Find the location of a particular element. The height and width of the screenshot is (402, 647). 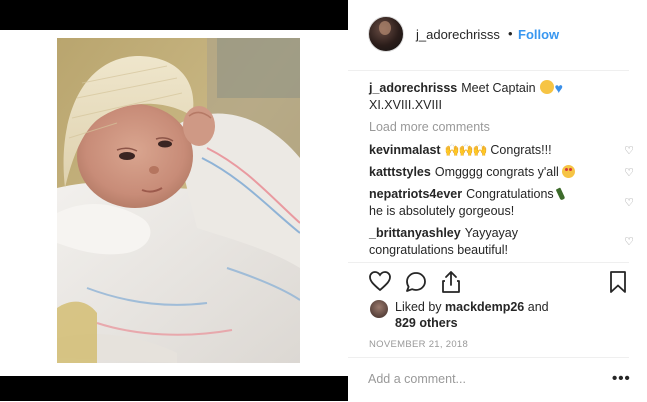

hugging-face-emoji-icon is located at coordinates (546, 87).